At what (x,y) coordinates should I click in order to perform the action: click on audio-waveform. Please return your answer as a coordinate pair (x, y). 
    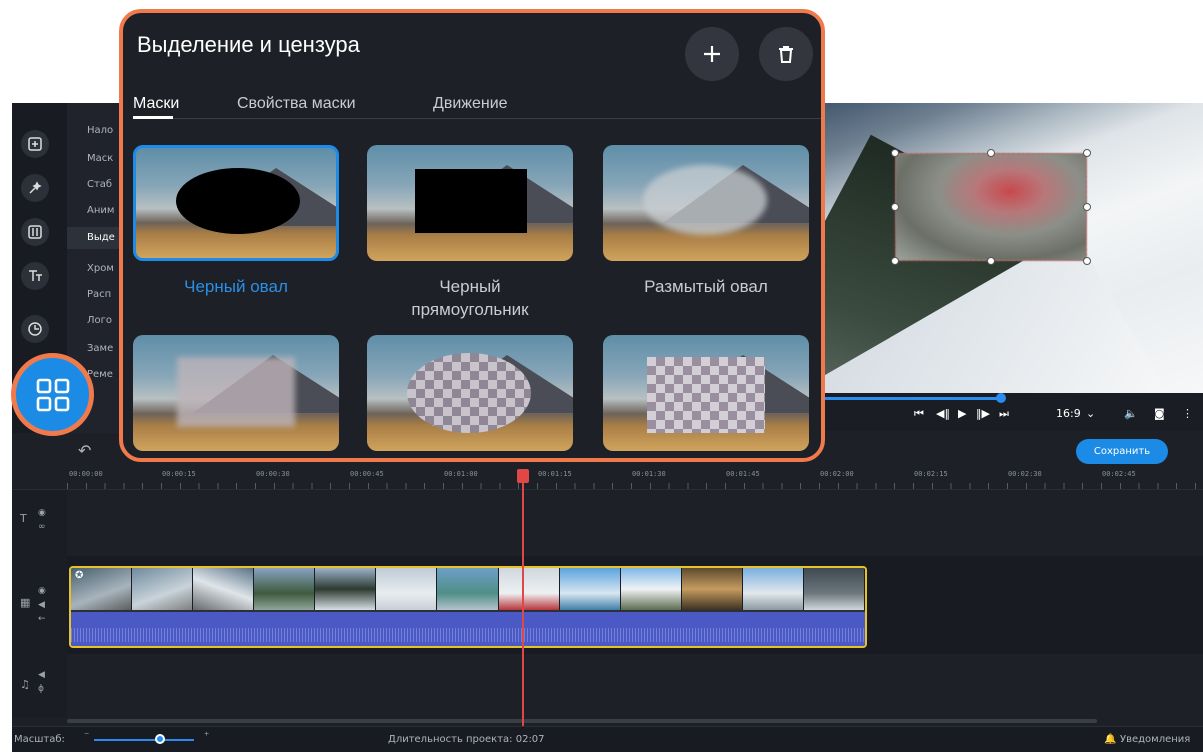
    Looking at the image, I should click on (468, 629).